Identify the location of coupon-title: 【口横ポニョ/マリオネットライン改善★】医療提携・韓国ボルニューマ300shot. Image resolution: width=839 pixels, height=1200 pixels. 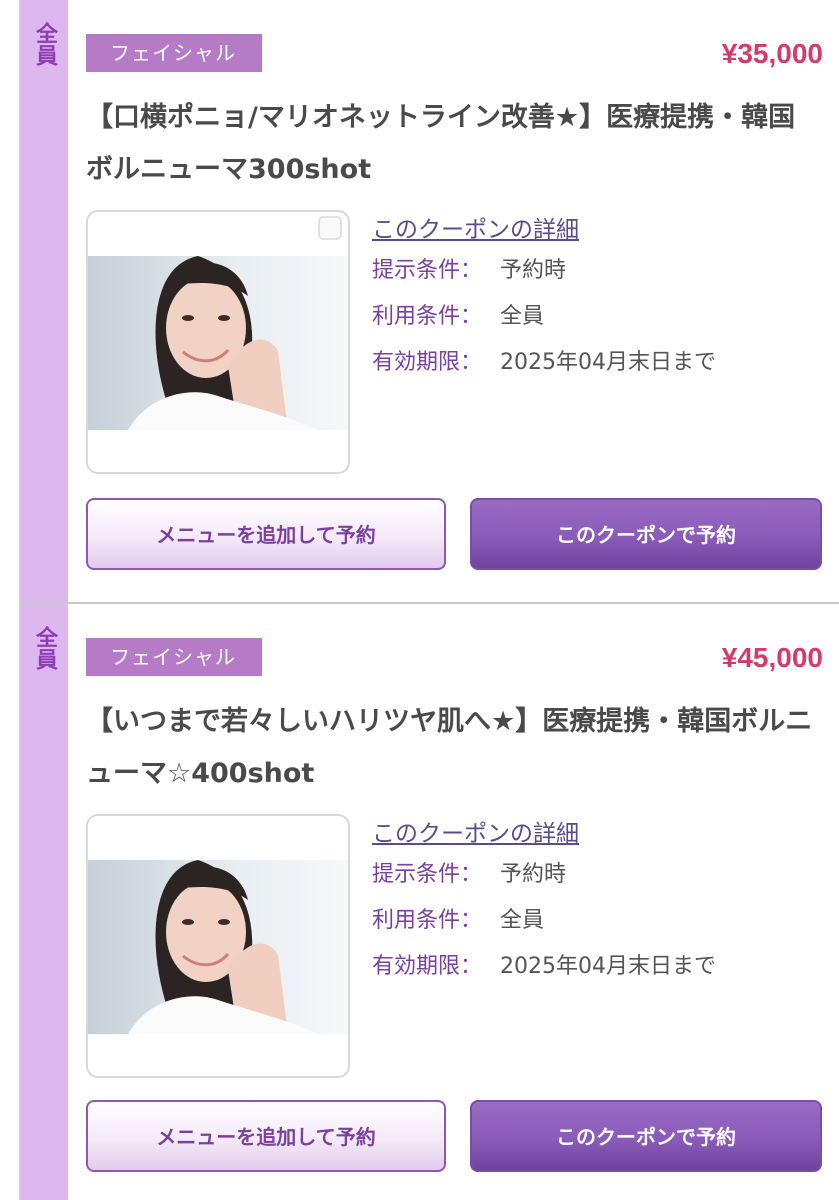
(441, 143).